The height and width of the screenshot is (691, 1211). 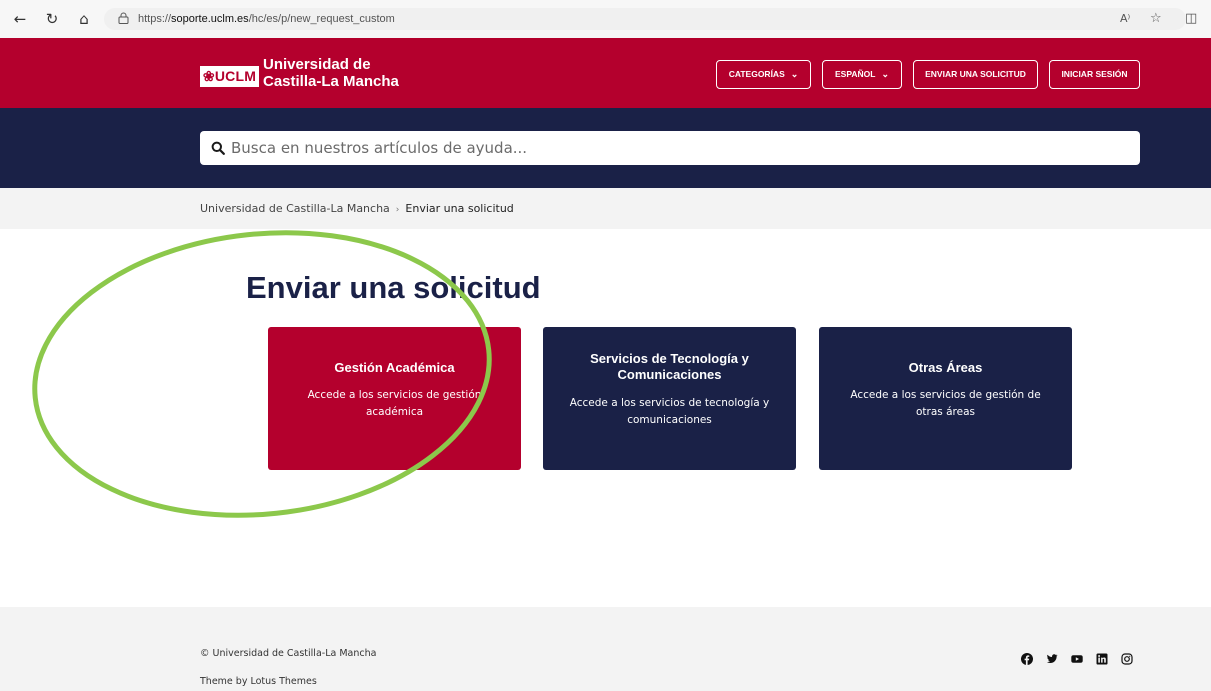 What do you see at coordinates (1052, 659) in the screenshot?
I see `twitter-icon` at bounding box center [1052, 659].